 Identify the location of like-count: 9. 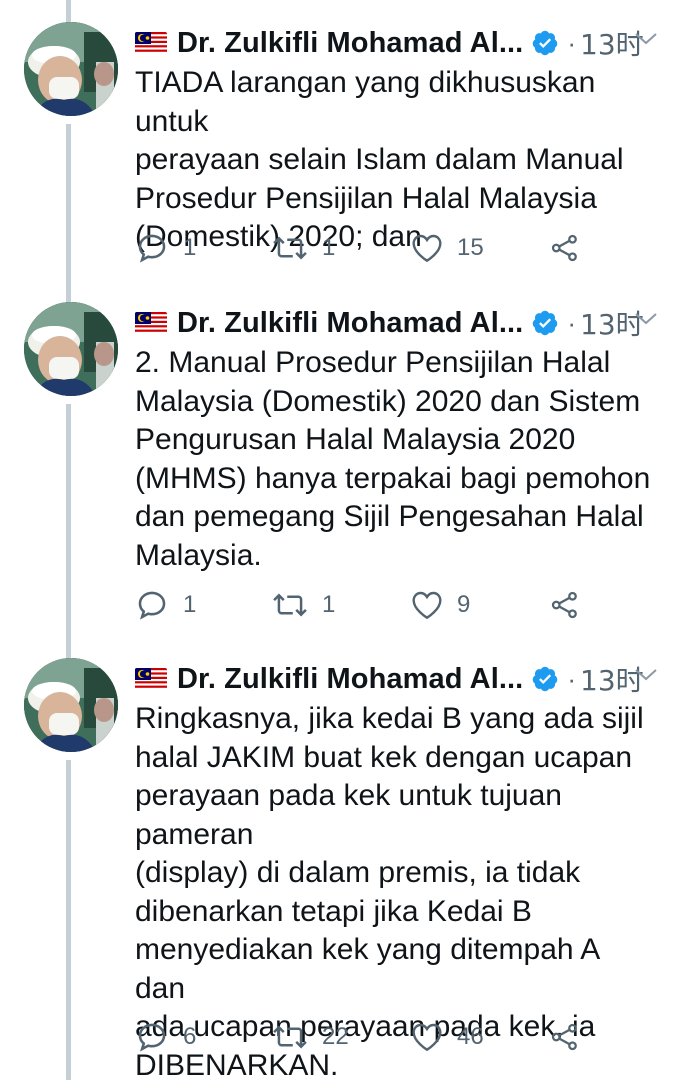
(464, 604).